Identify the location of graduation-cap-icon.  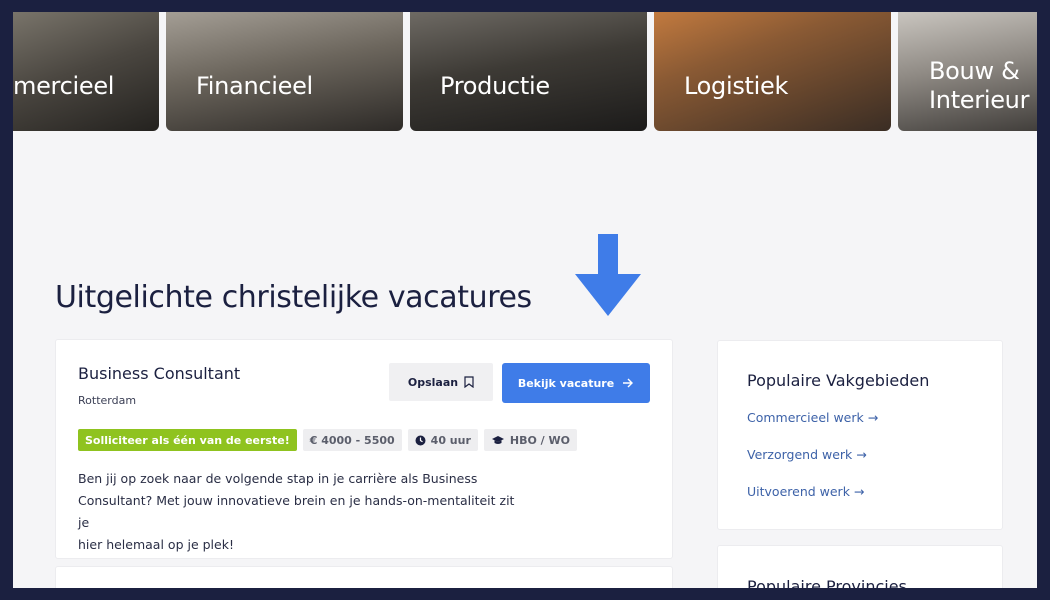
(497, 439).